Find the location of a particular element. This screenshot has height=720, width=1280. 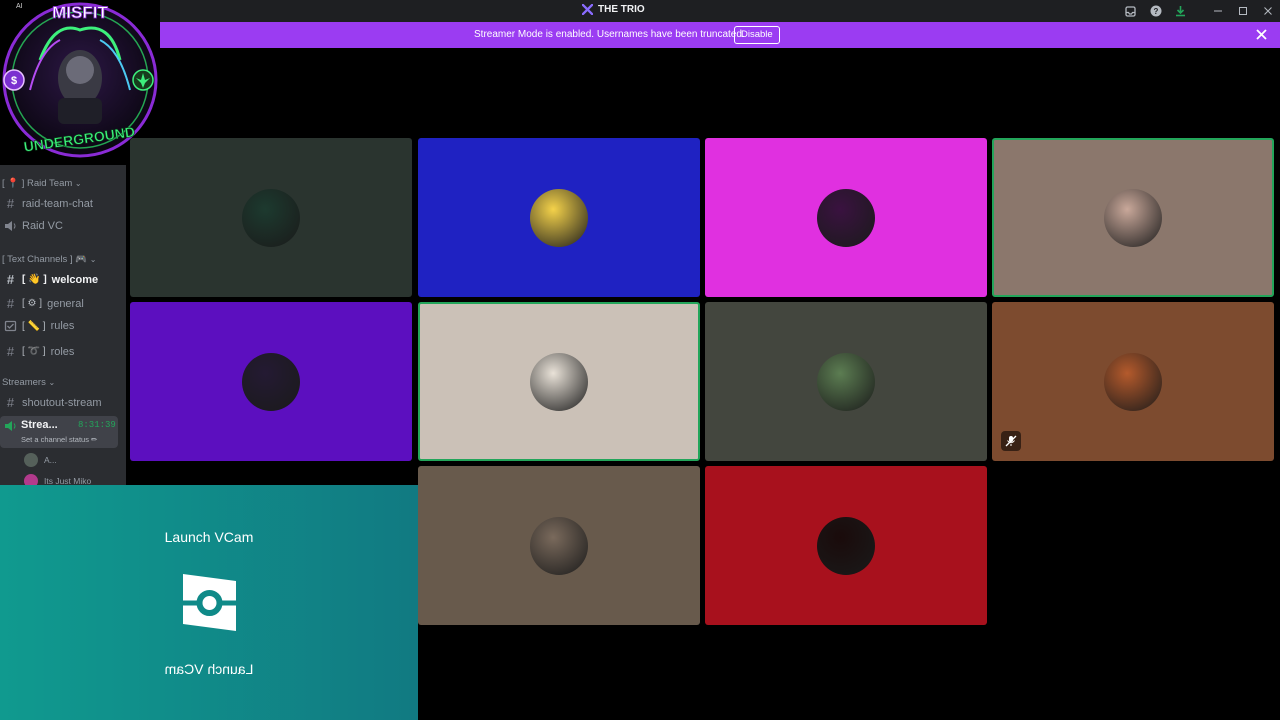

channel-rules: [ 📏 ] rules is located at coordinates (63, 326).